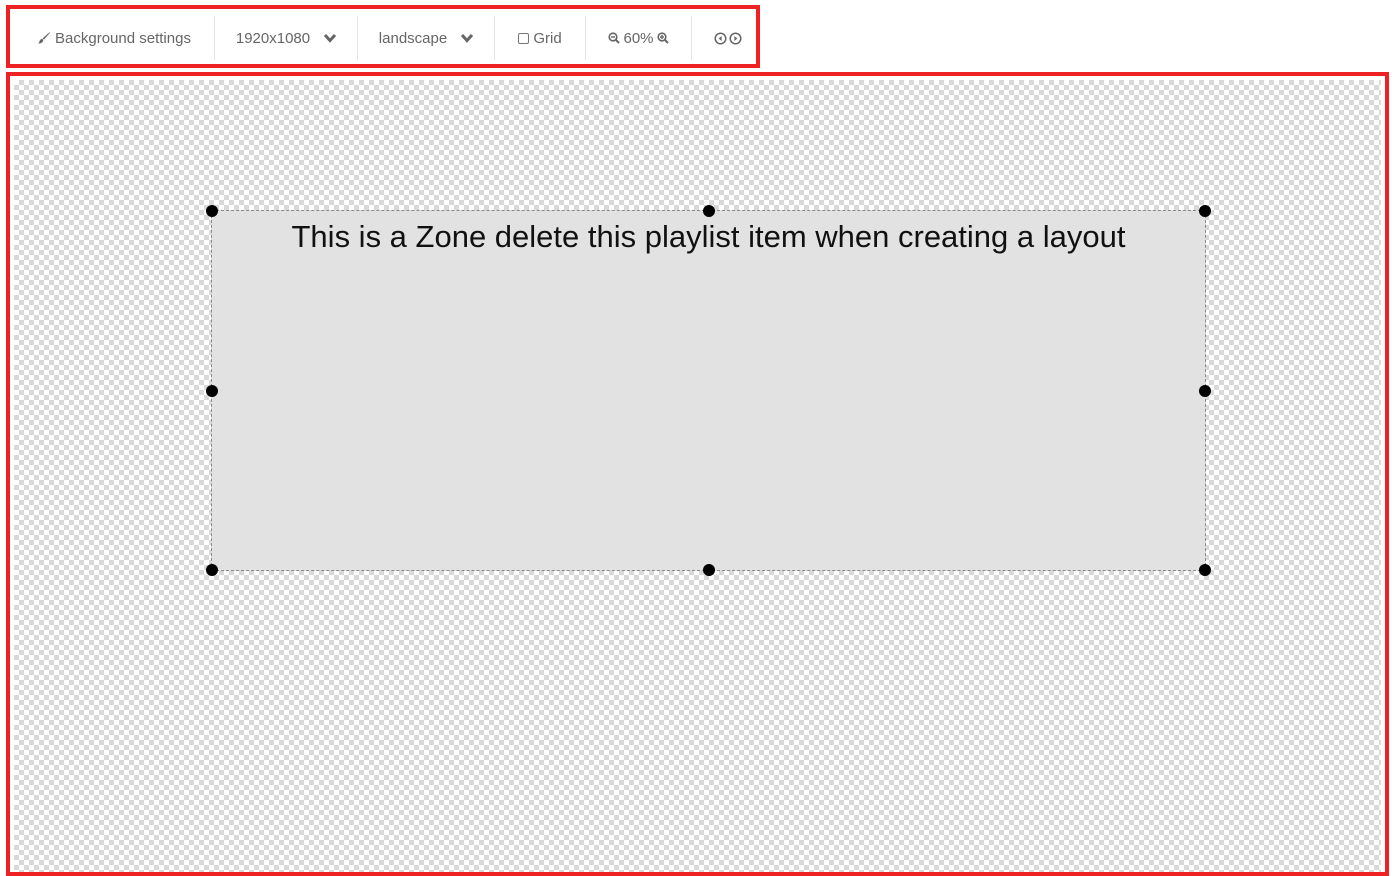  What do you see at coordinates (273, 38) in the screenshot?
I see `resolution-value: 1920x1080` at bounding box center [273, 38].